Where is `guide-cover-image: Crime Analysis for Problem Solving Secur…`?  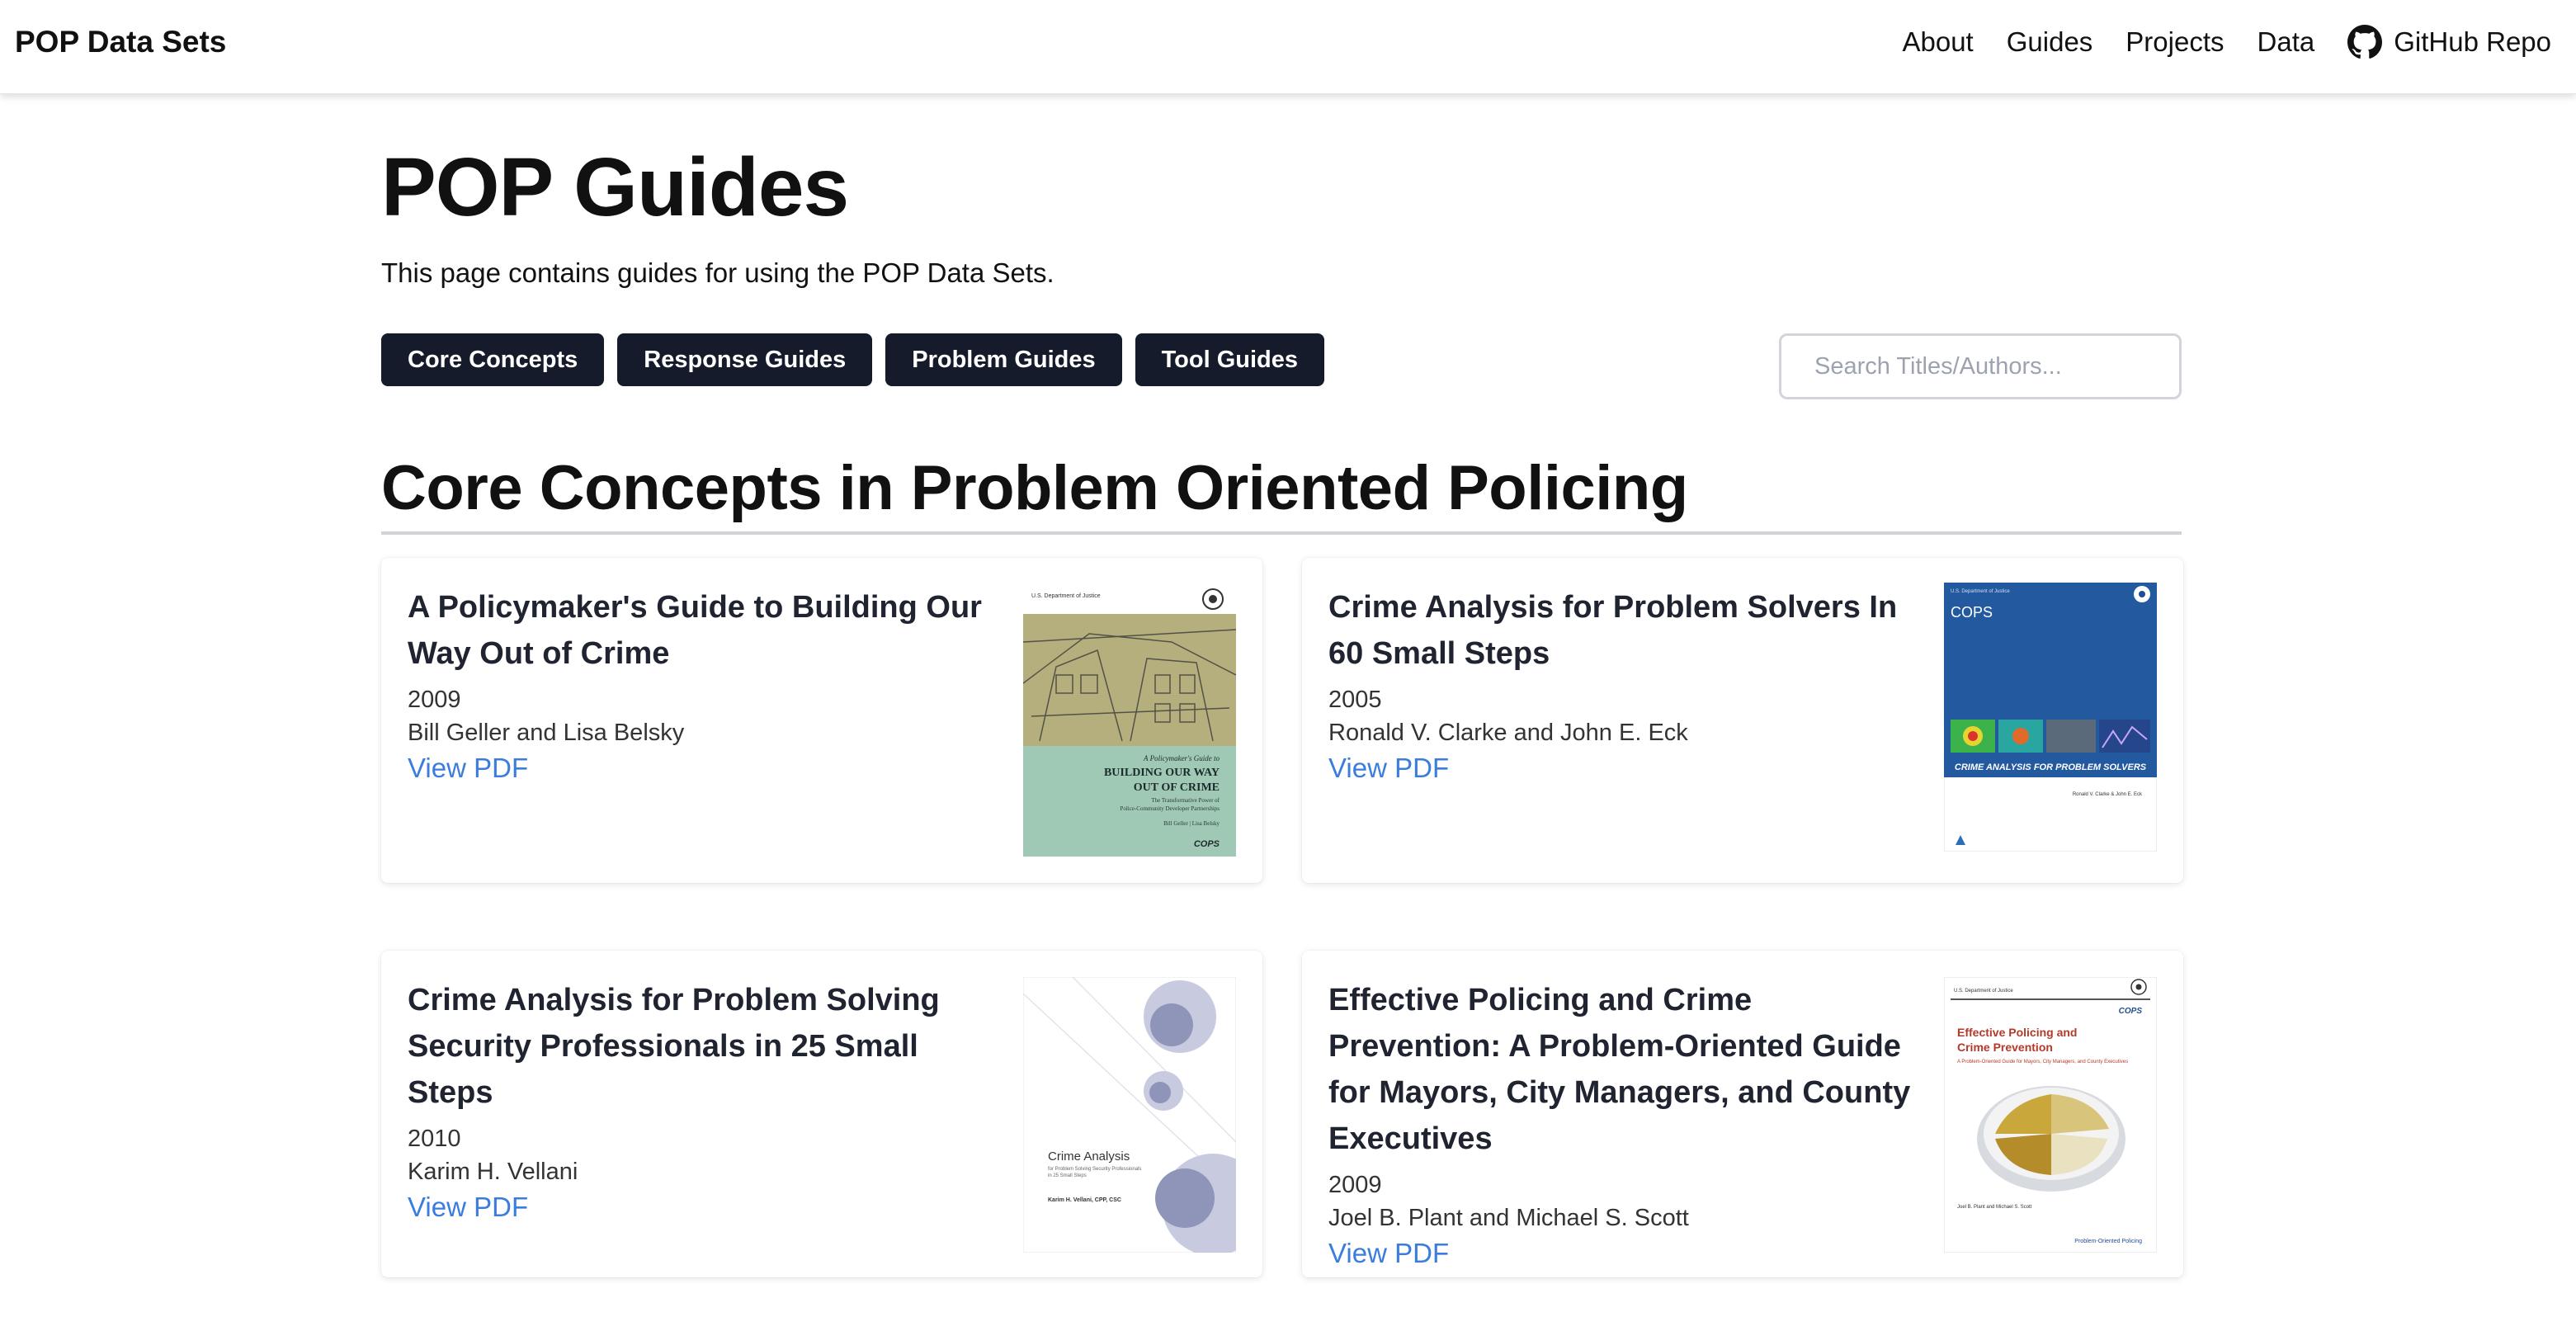 guide-cover-image: Crime Analysis for Problem Solving Secur… is located at coordinates (1129, 1115).